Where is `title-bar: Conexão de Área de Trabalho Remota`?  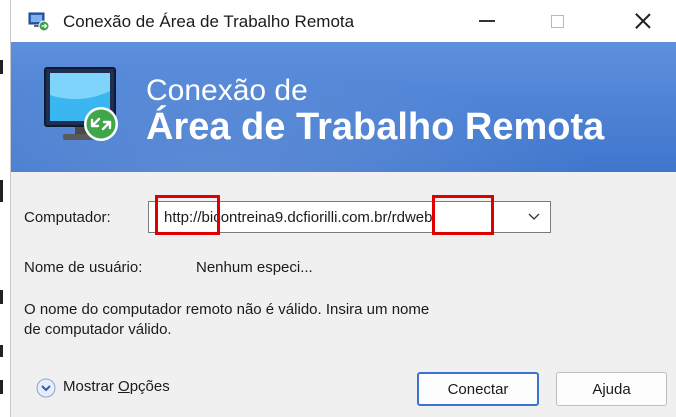 title-bar: Conexão de Área de Trabalho Remota is located at coordinates (343, 21).